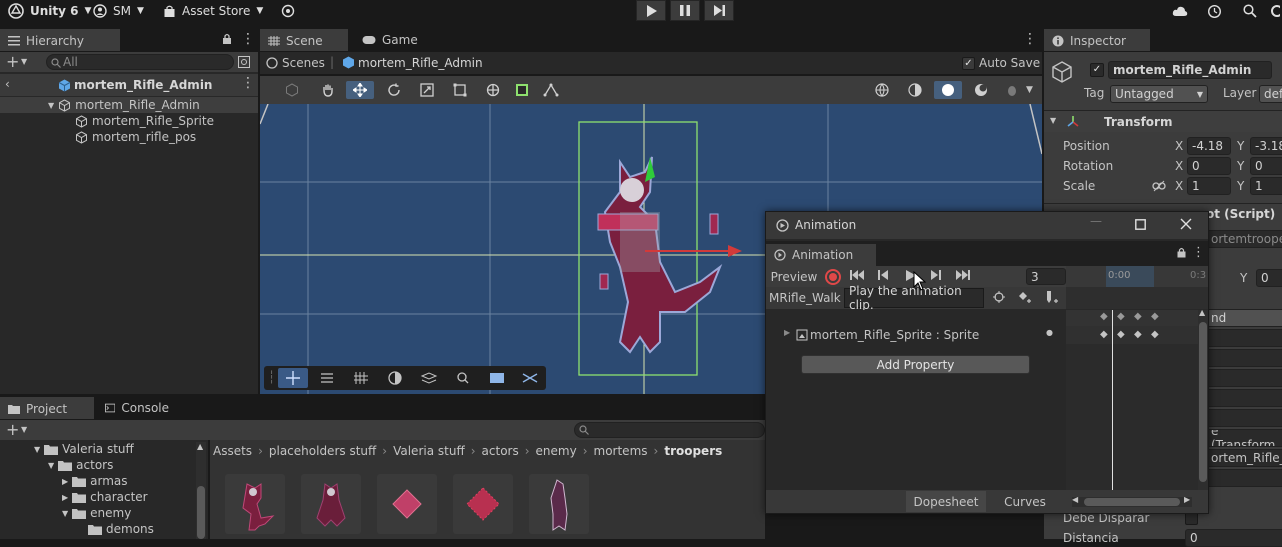  Describe the element at coordinates (1137, 298) in the screenshot. I see `event-lane` at that location.